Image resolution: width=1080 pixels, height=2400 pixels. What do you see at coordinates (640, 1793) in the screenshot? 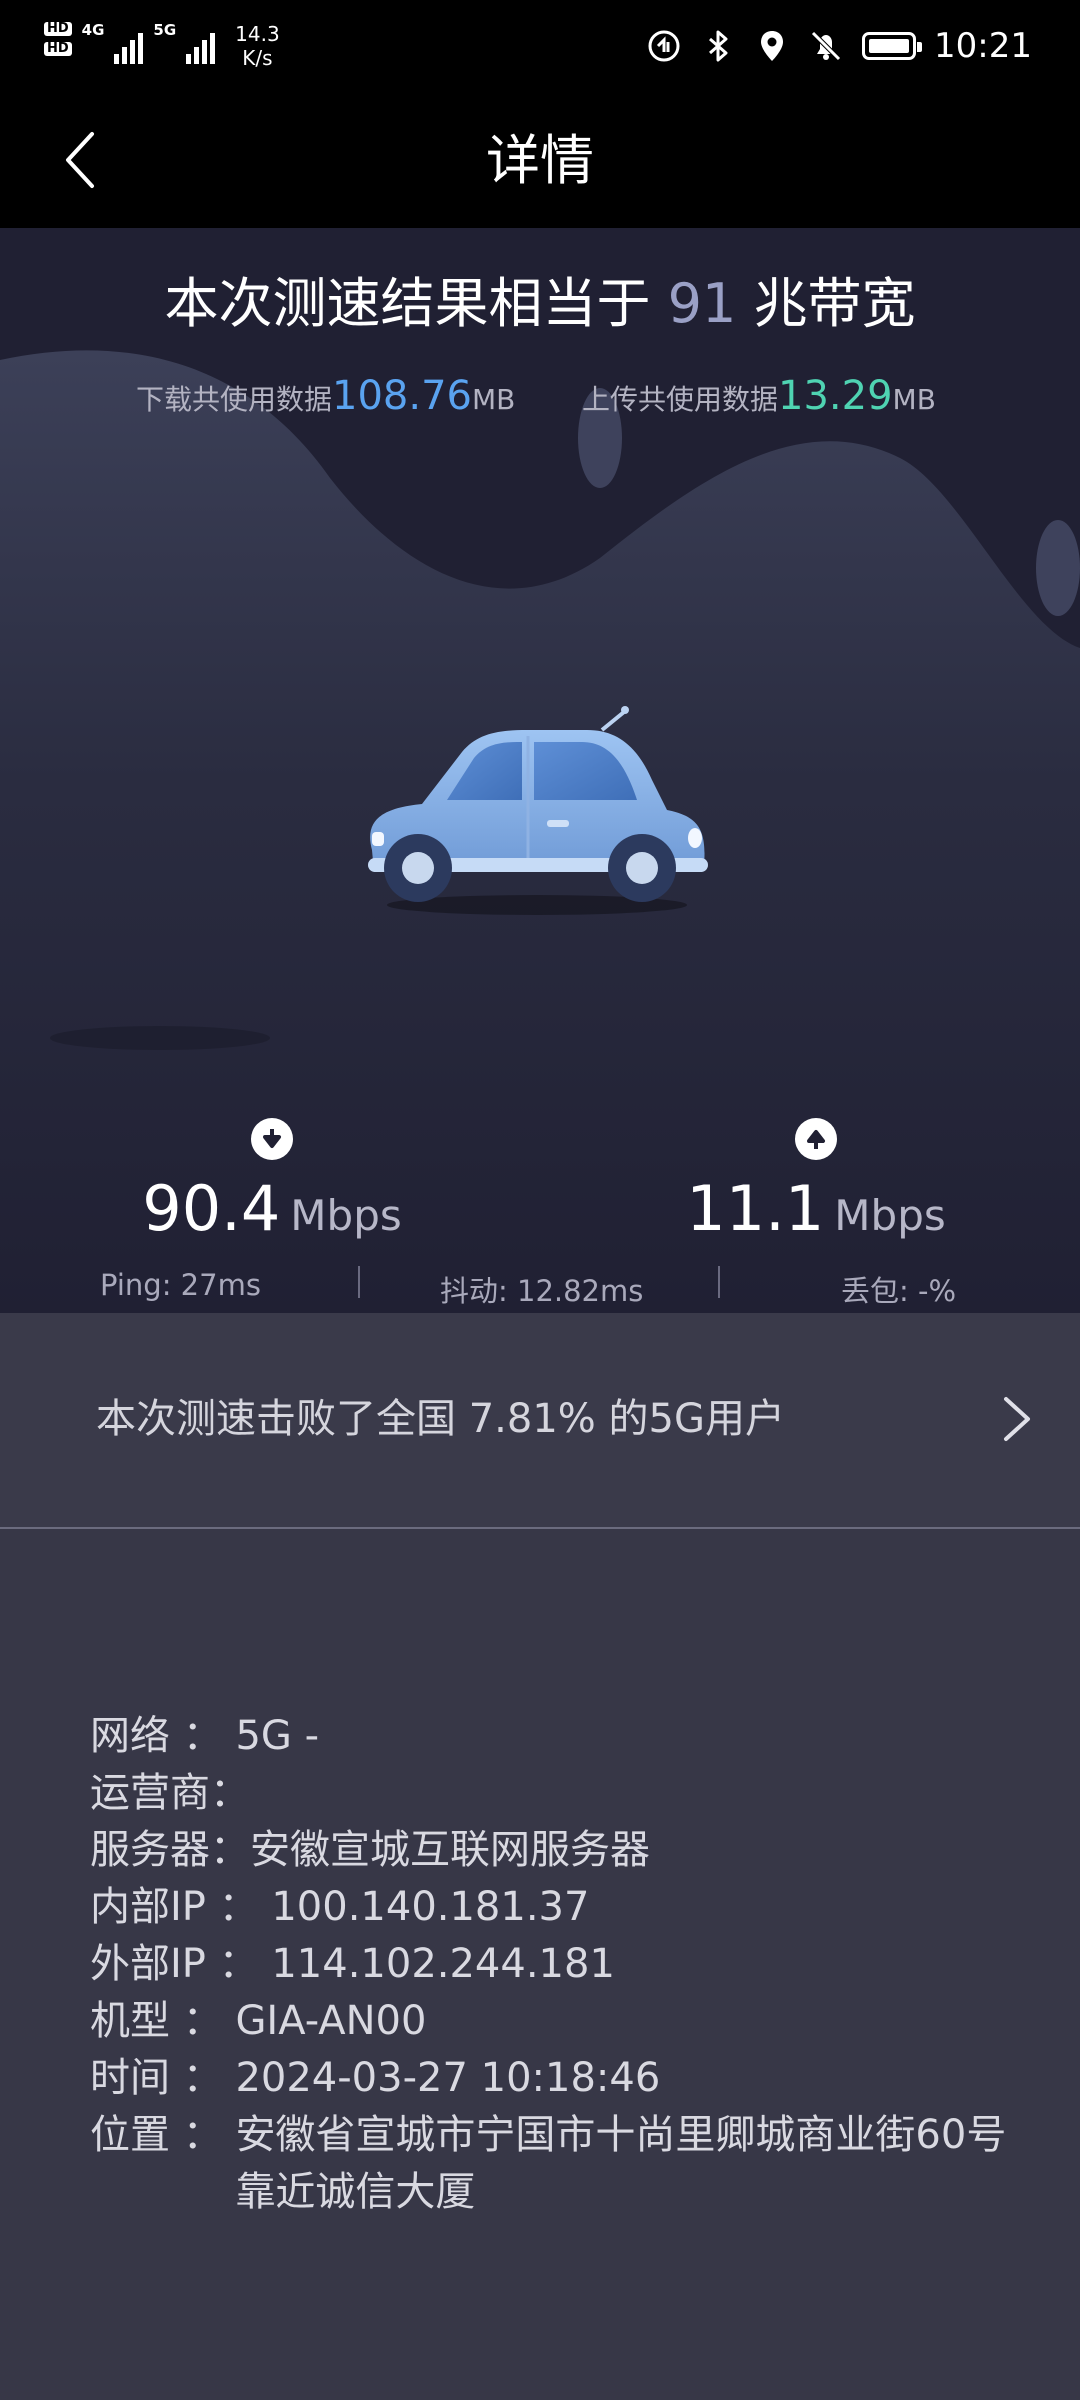
I see `carrier-value` at bounding box center [640, 1793].